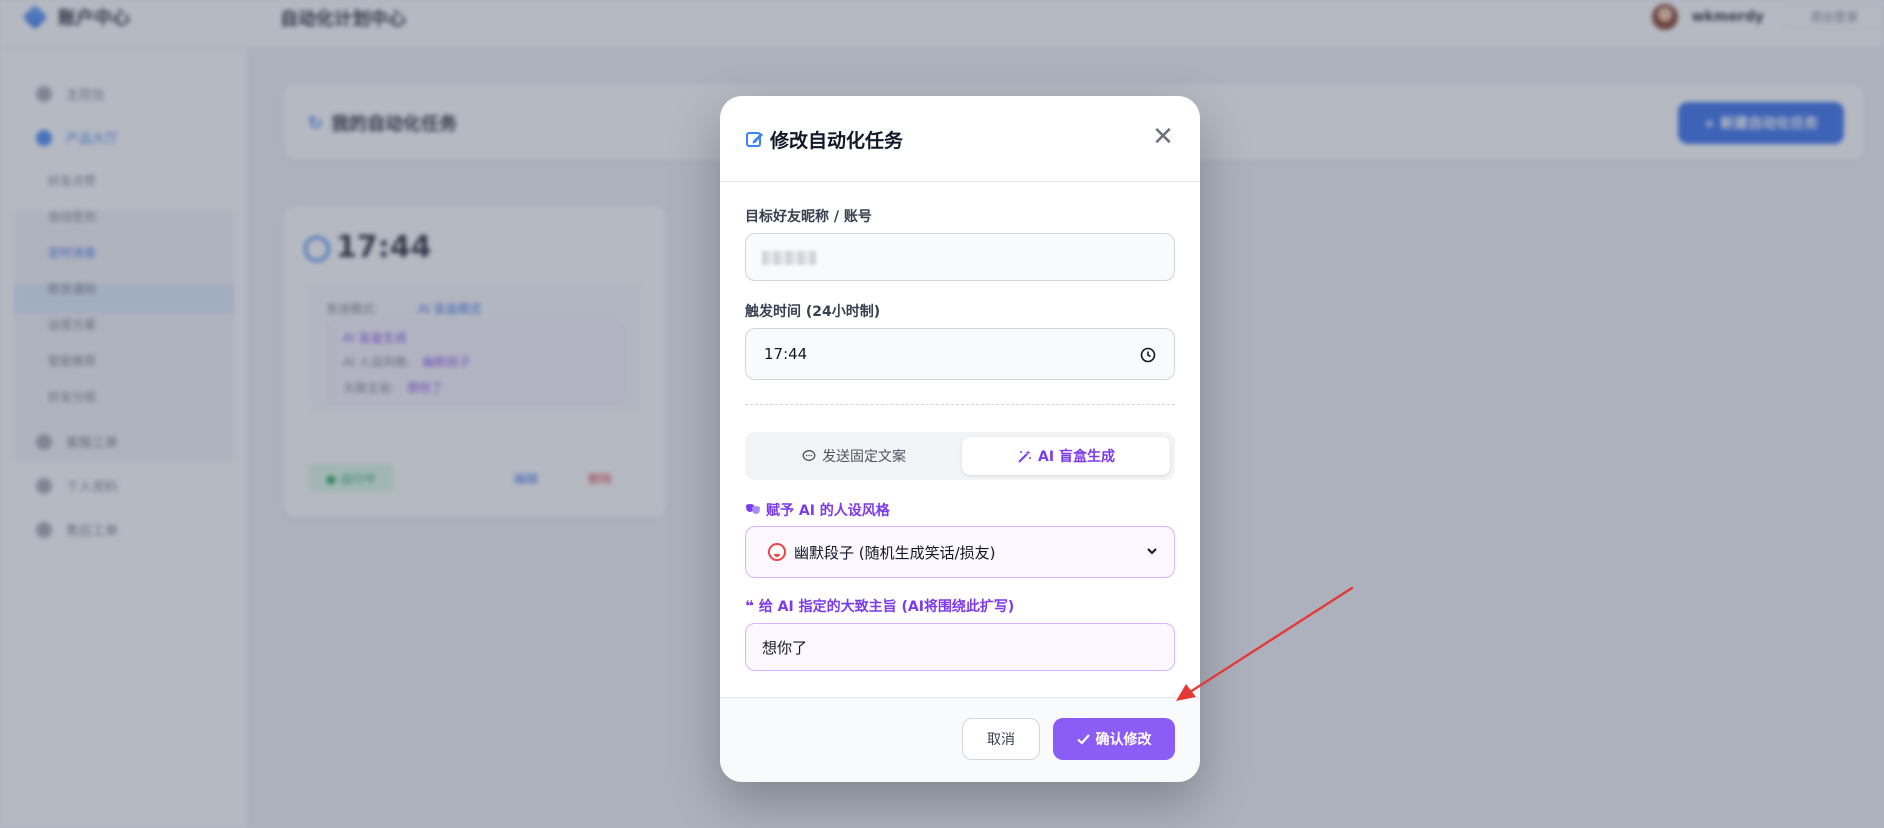 The width and height of the screenshot is (1884, 828). What do you see at coordinates (1123, 740) in the screenshot?
I see `confirm-label: 确认修改` at bounding box center [1123, 740].